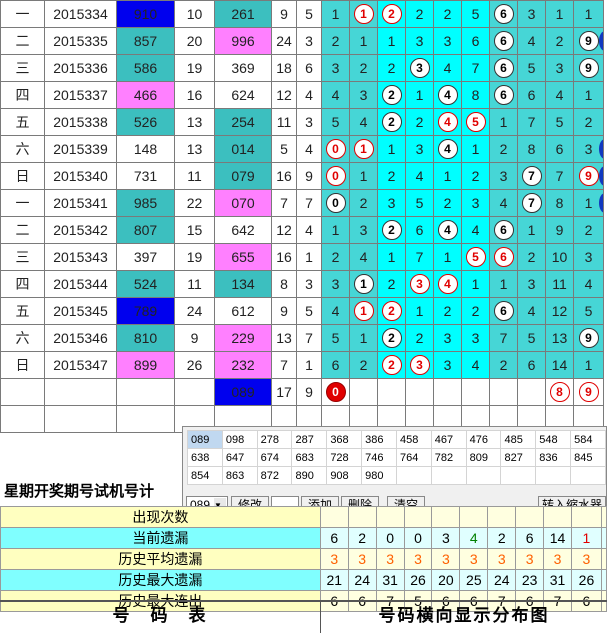 The height and width of the screenshot is (633, 607). I want to click on weekday-cell: 一, so click(22, 14).